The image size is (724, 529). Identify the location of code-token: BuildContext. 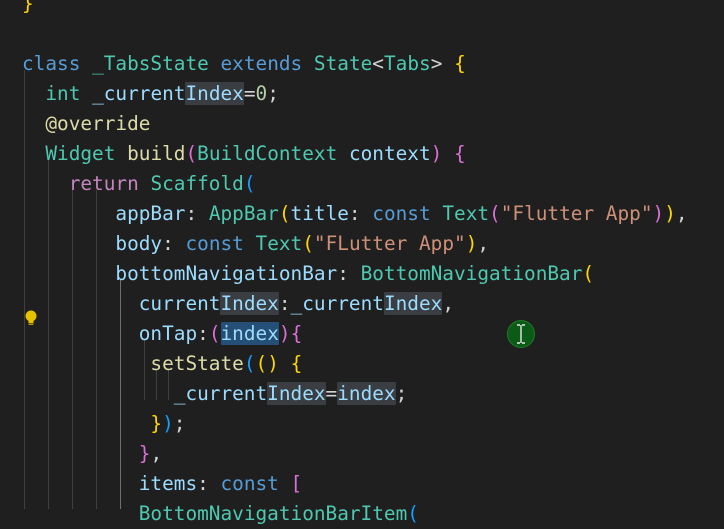
(267, 153).